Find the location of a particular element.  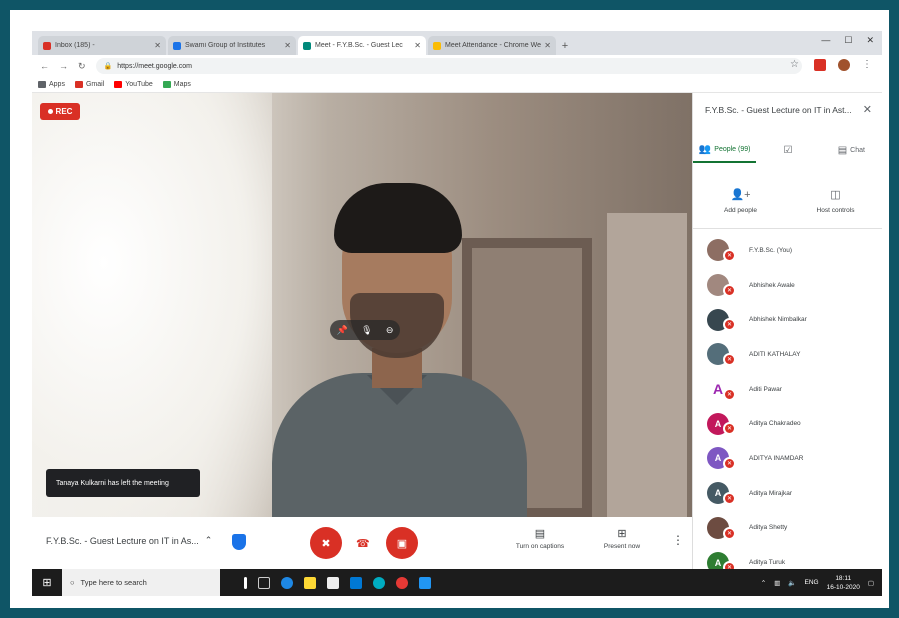

bookmark-youtube: YouTube is located at coordinates (133, 84).